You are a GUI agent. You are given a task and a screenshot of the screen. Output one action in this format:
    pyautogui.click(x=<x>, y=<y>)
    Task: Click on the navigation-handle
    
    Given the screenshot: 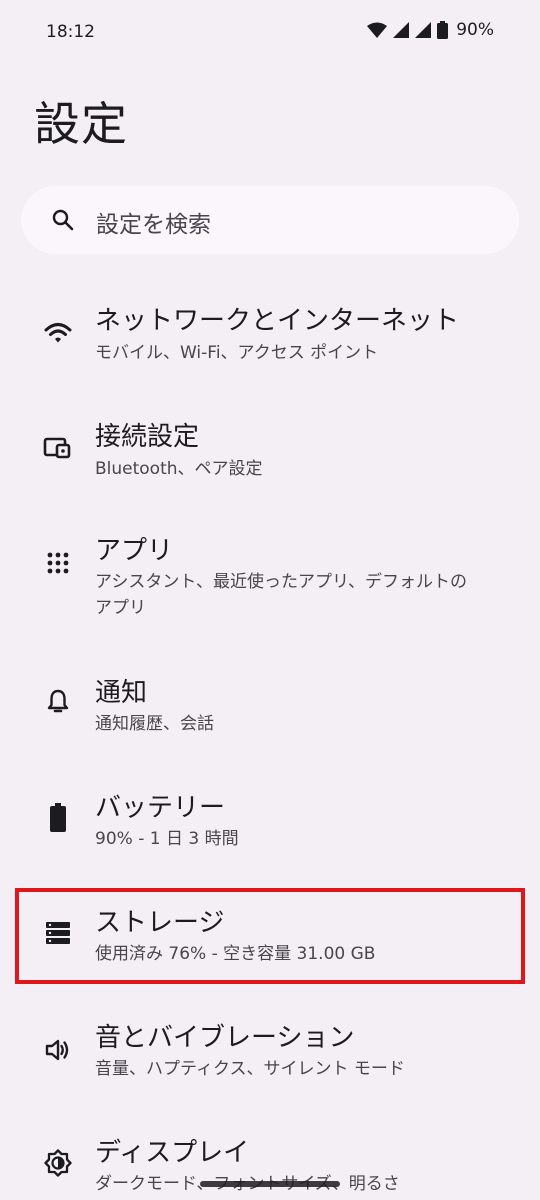 What is the action you would take?
    pyautogui.click(x=270, y=1184)
    